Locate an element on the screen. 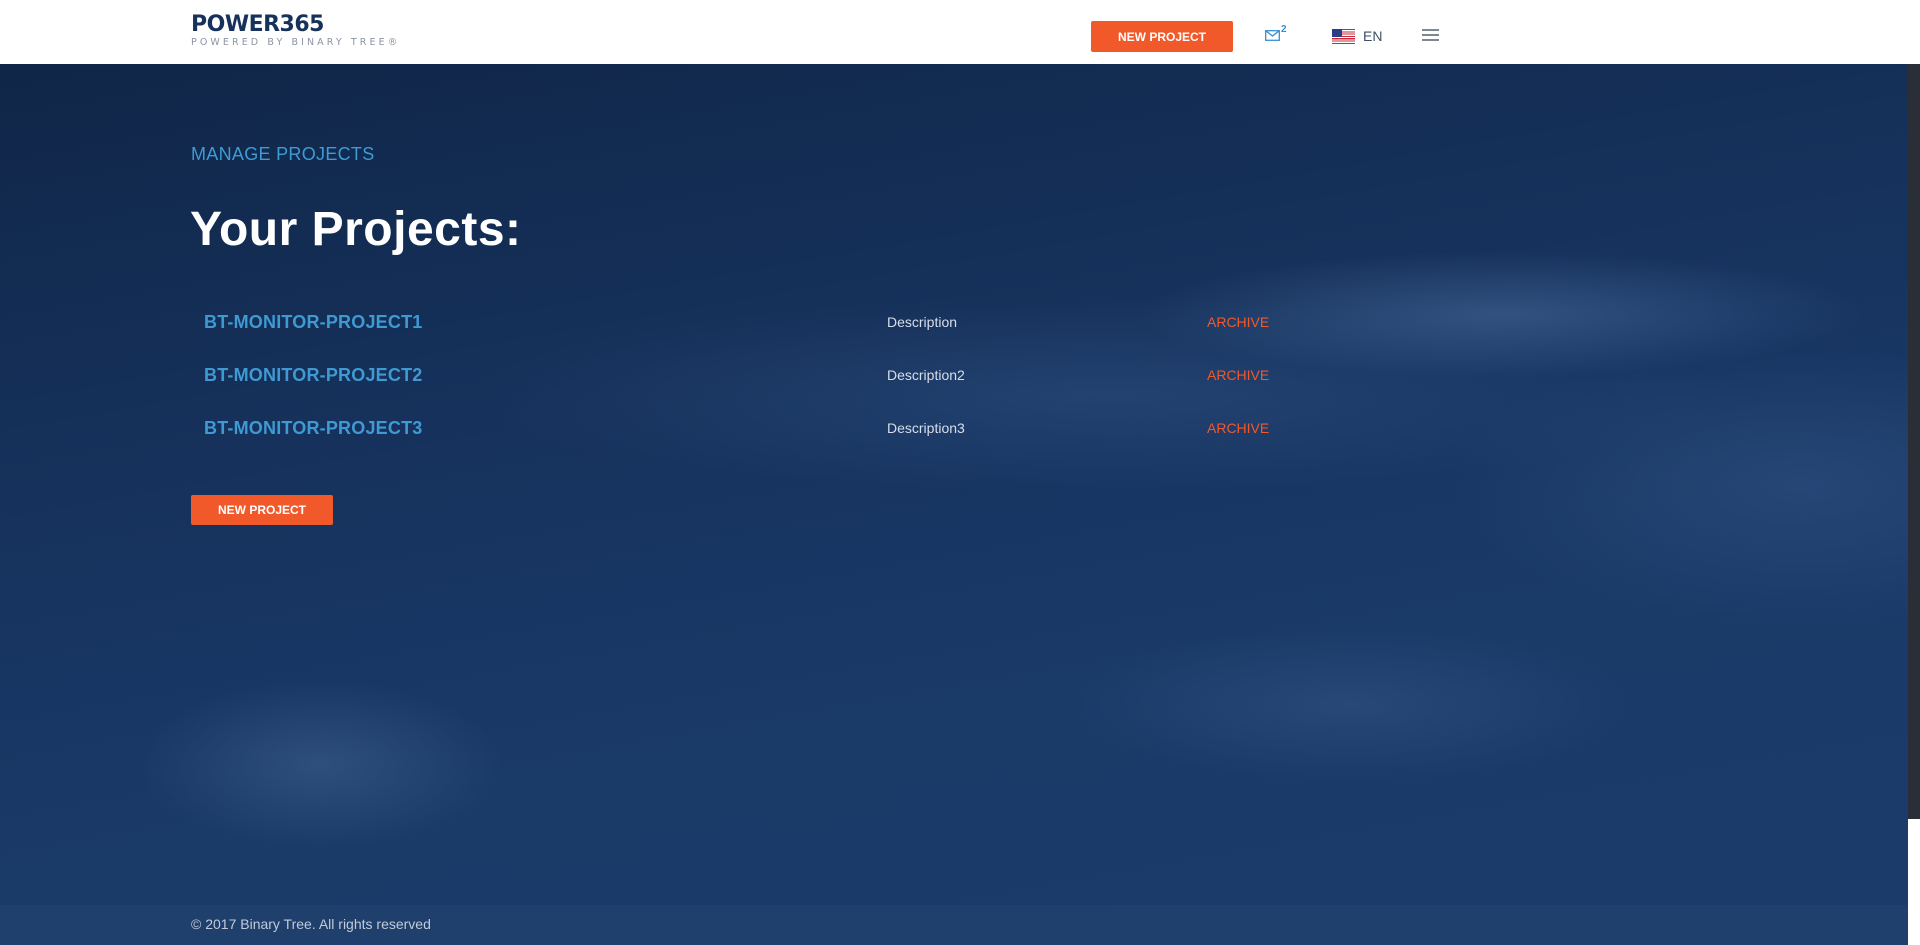 This screenshot has height=945, width=1920. power365-logo: POWER365 POWERED BY BINARY TREE® is located at coordinates (295, 31).